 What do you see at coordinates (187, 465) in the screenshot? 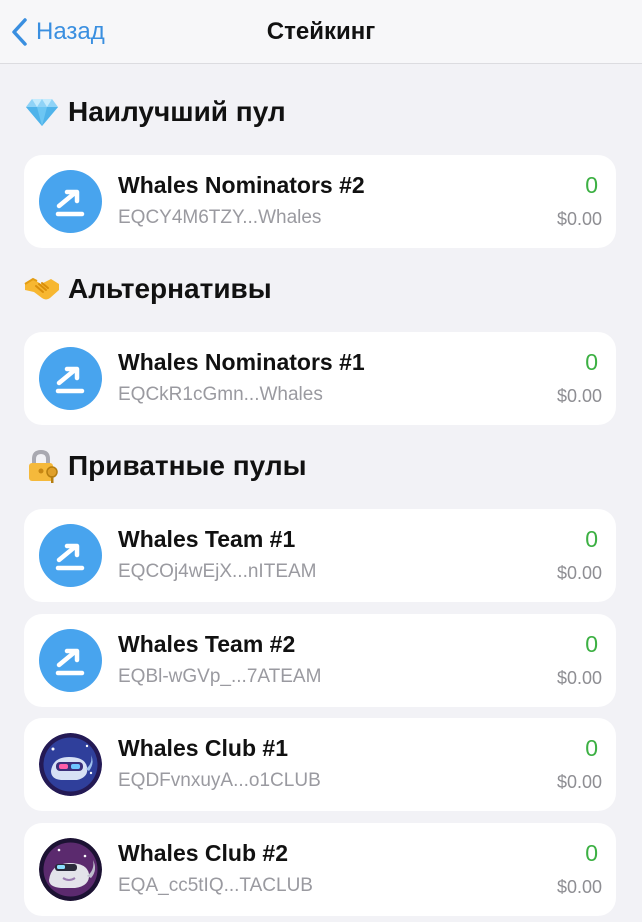
I see `section-title: Приватные пулы` at bounding box center [187, 465].